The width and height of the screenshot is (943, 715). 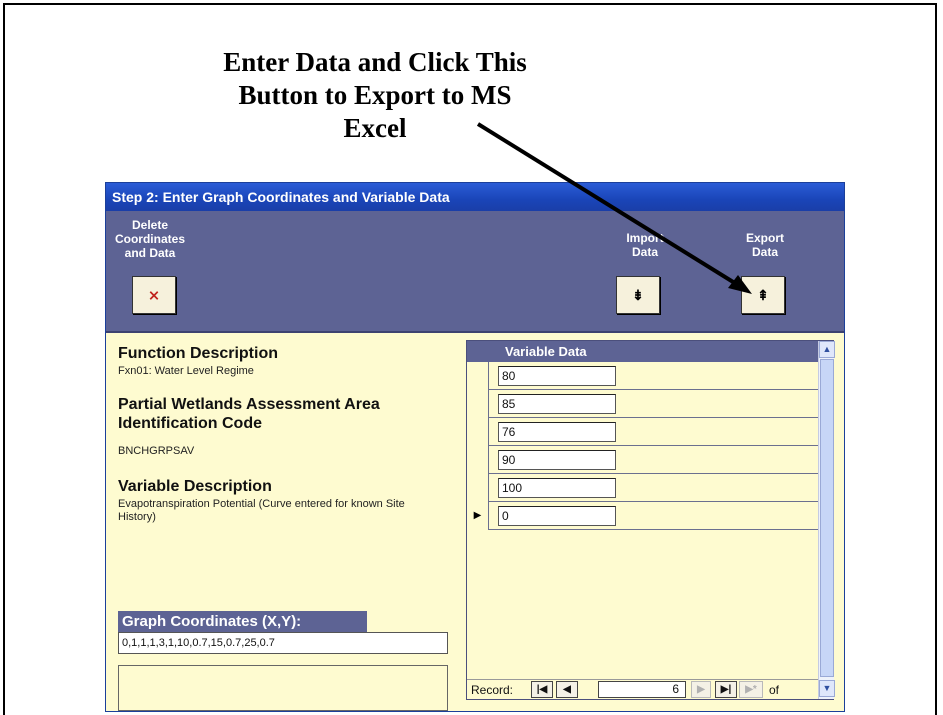 I want to click on record-navigator: Record: |◀ ◀ 6 ▶ ▶| ▶* of, so click(x=642, y=689).